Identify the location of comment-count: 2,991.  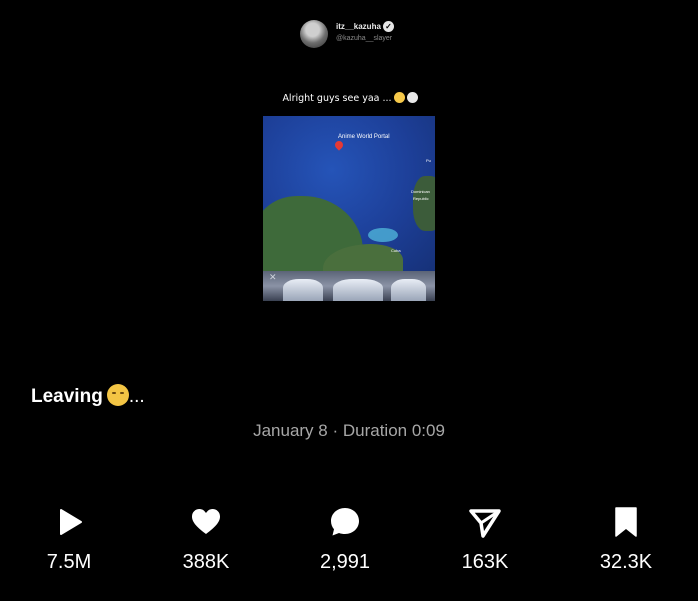
(345, 562).